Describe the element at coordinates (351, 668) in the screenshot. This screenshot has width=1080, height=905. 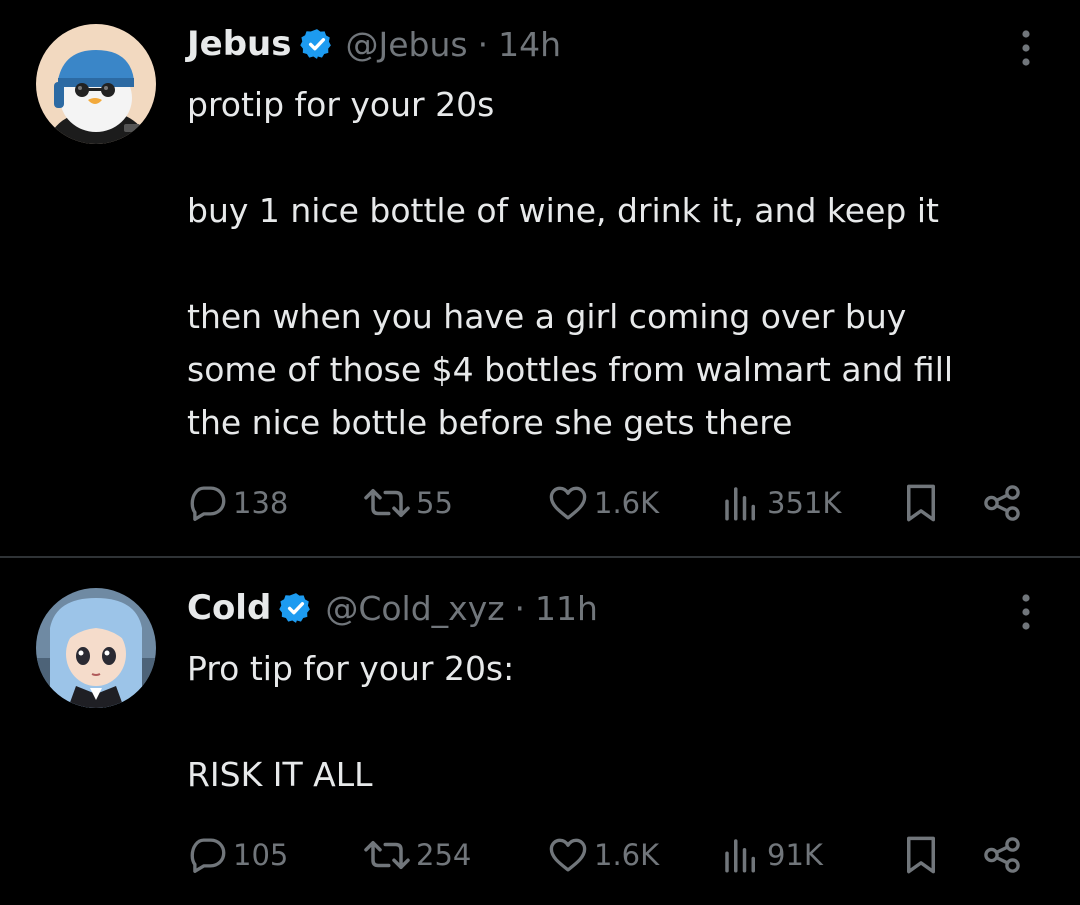
I see `tweet-text-line: Pro tip for your 20s:` at that location.